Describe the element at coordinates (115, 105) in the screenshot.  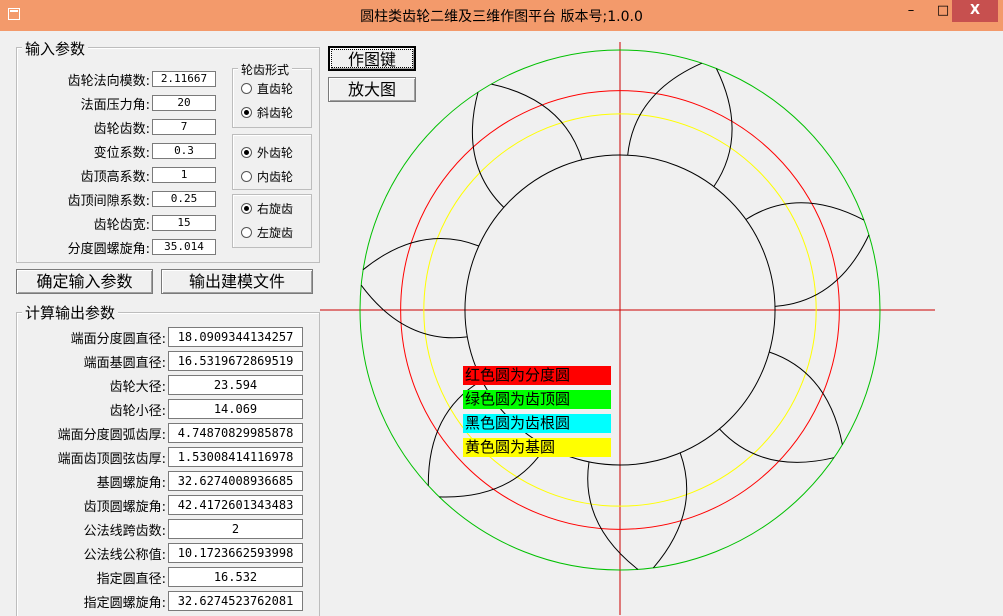
I see `field-label: 法面压力角:` at that location.